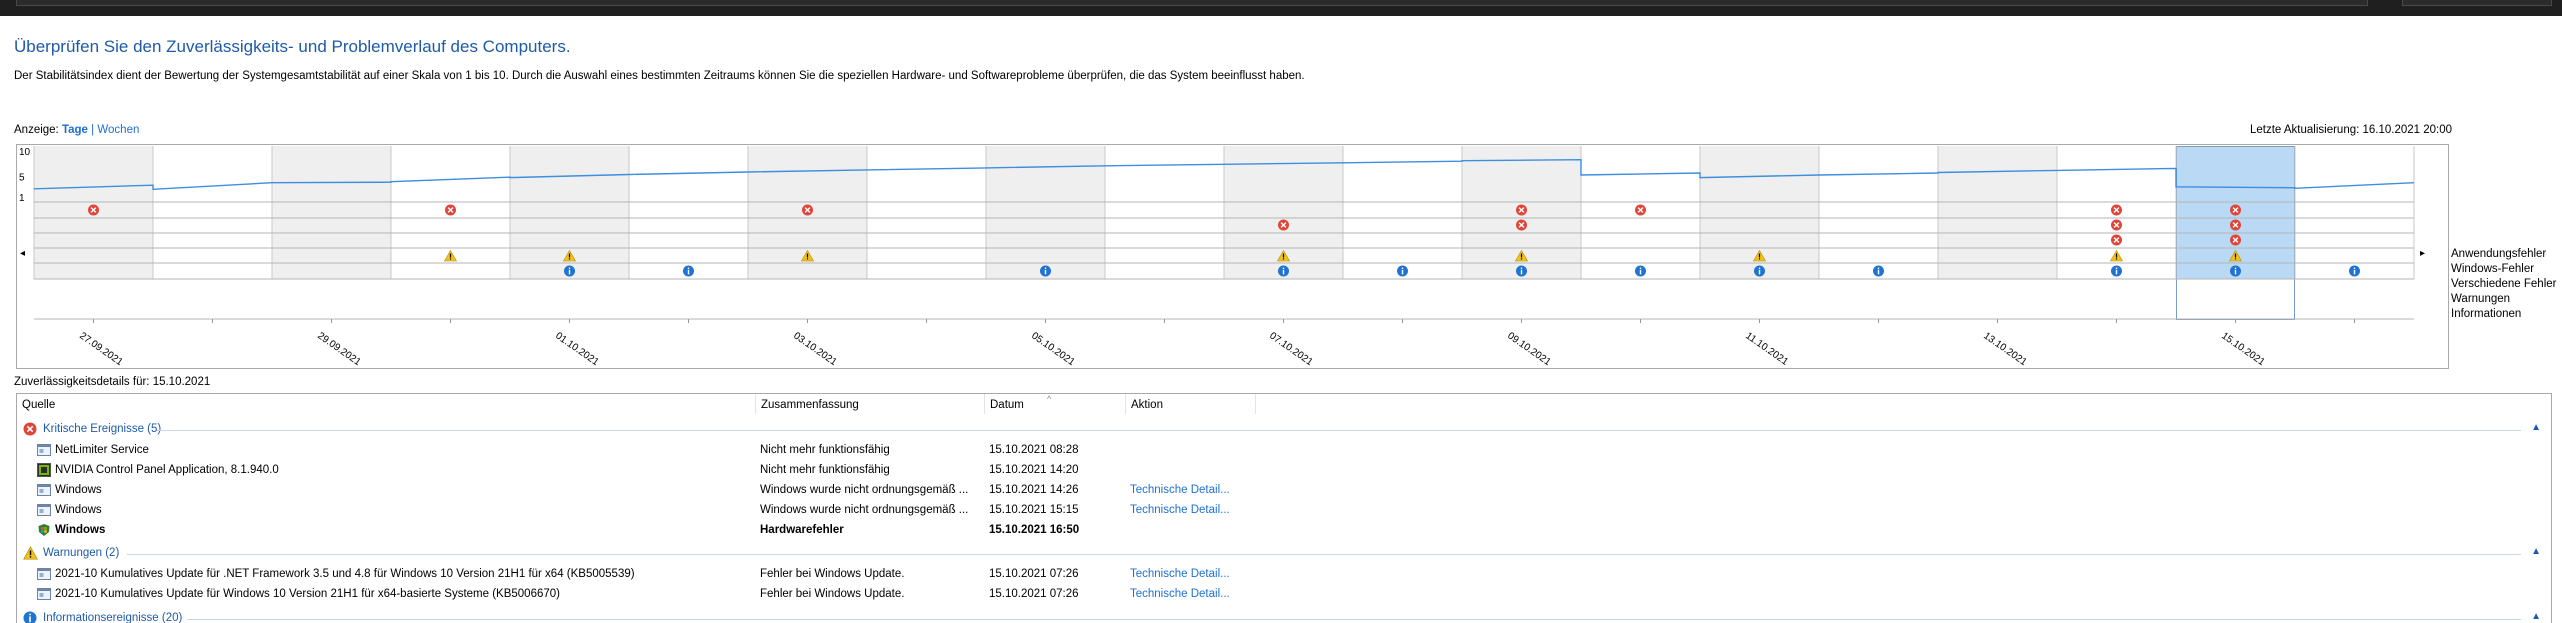  What do you see at coordinates (2351, 130) in the screenshot?
I see `last-update-text: Letzte Aktualisierung: 16.10.2021 20:00` at bounding box center [2351, 130].